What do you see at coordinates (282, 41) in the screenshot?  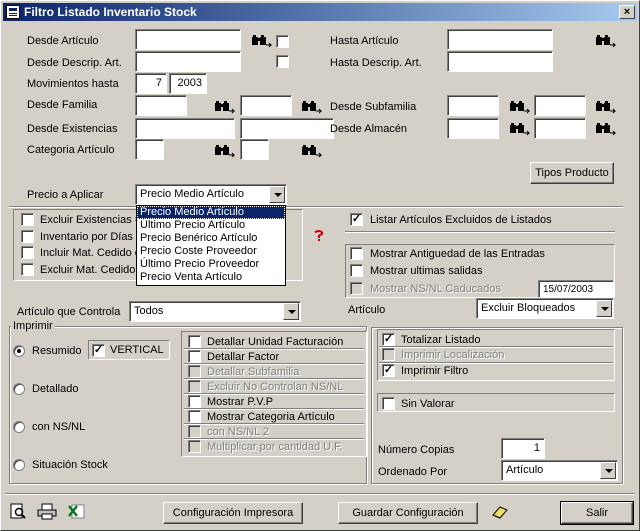 I see `desde-articulo-check` at bounding box center [282, 41].